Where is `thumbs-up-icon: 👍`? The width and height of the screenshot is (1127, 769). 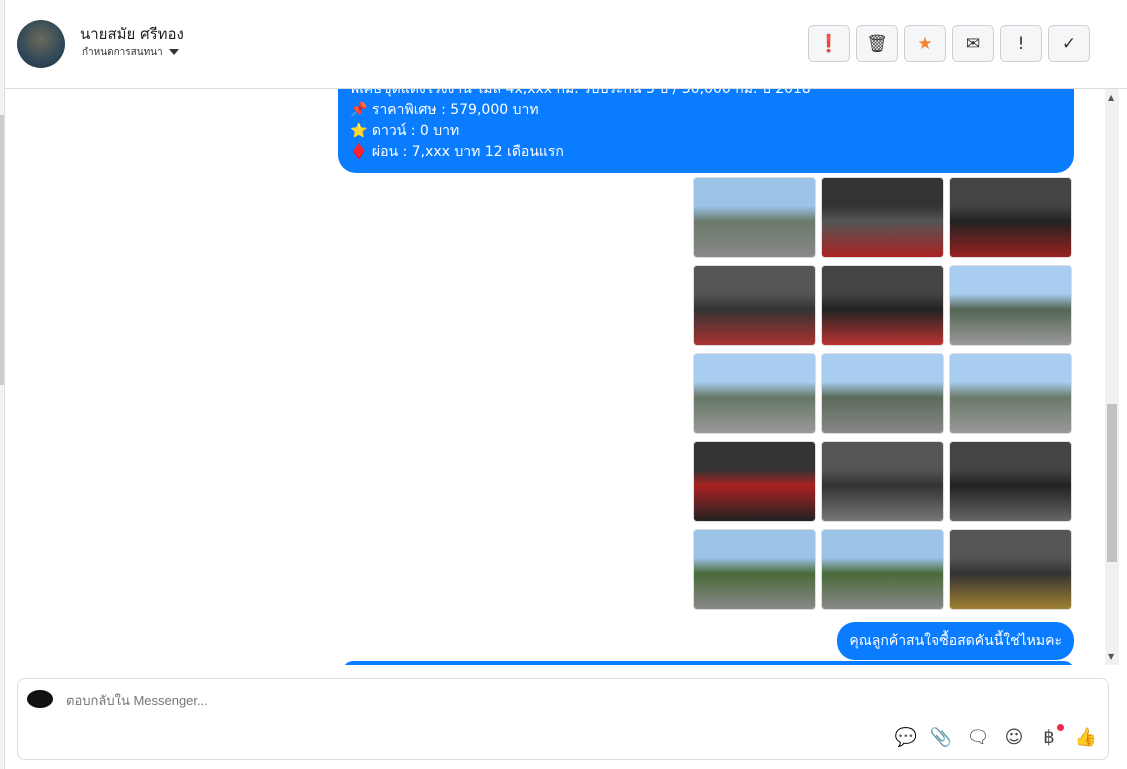
thumbs-up-icon: 👍 is located at coordinates (1086, 737).